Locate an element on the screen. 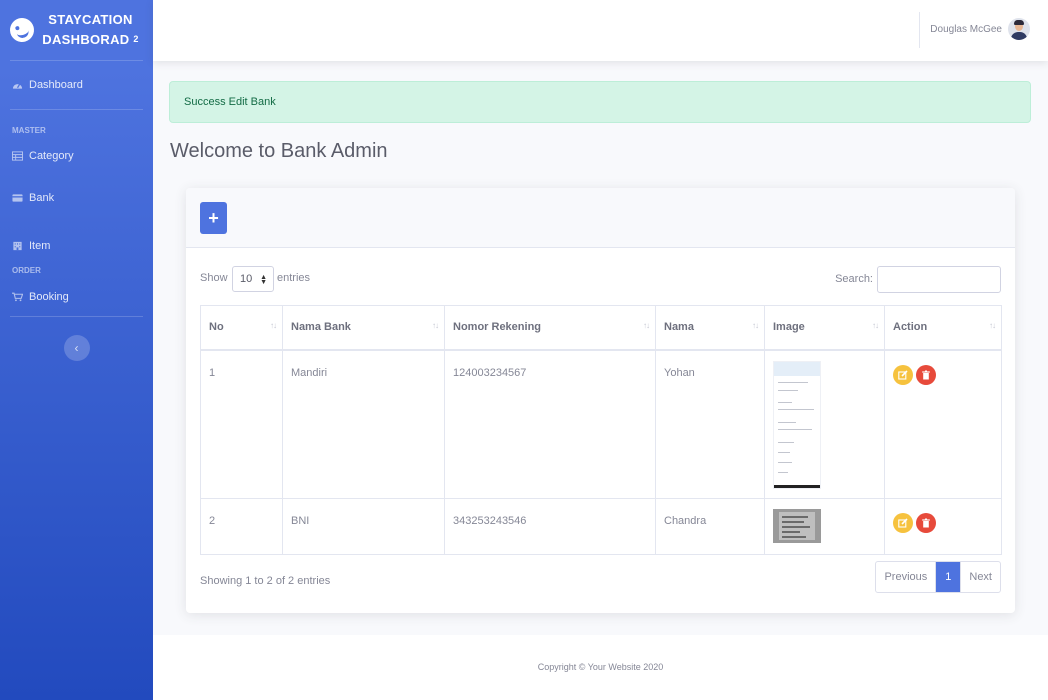 The image size is (1048, 700). card-header: + is located at coordinates (600, 218).